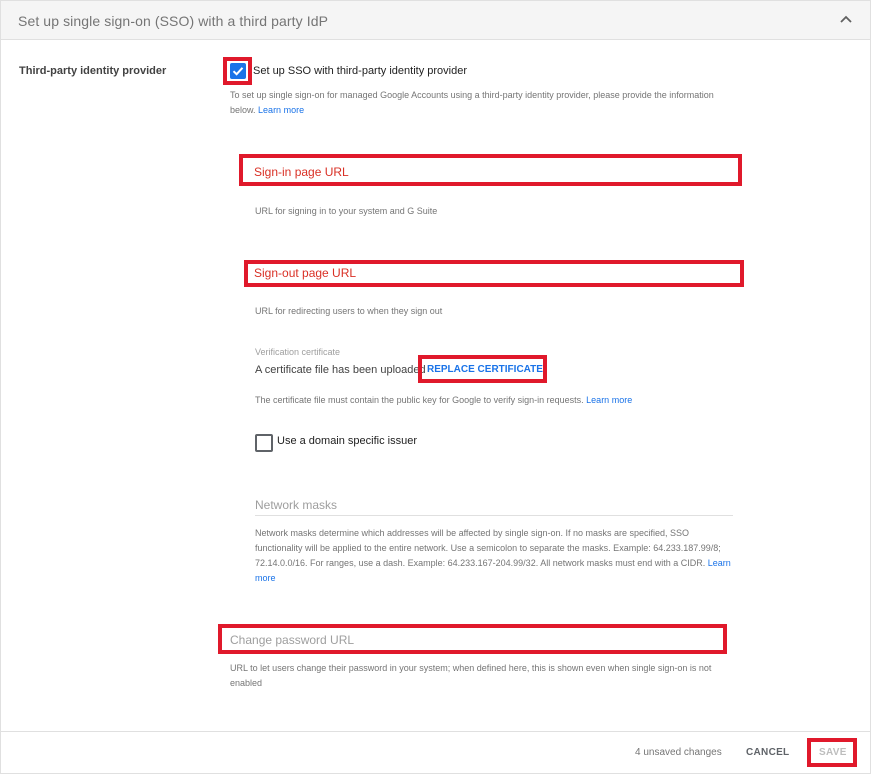 This screenshot has height=774, width=871. I want to click on sso-description-line: below. Learn more, so click(267, 110).